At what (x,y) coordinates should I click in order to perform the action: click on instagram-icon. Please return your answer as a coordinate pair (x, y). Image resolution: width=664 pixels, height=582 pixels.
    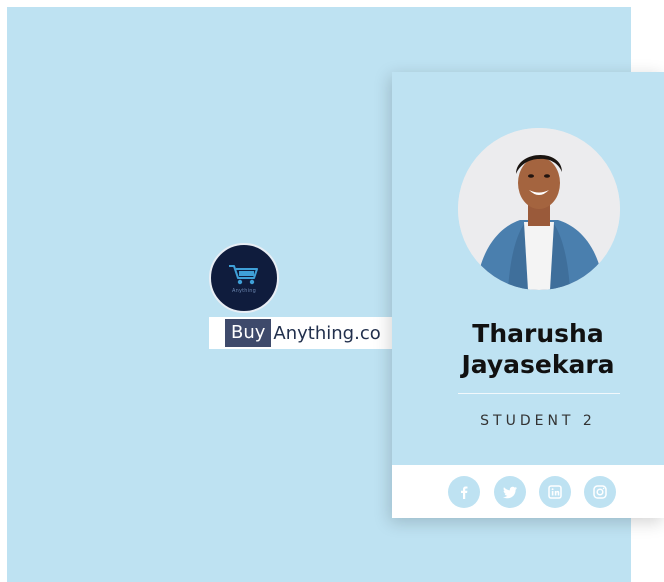
    Looking at the image, I should click on (600, 492).